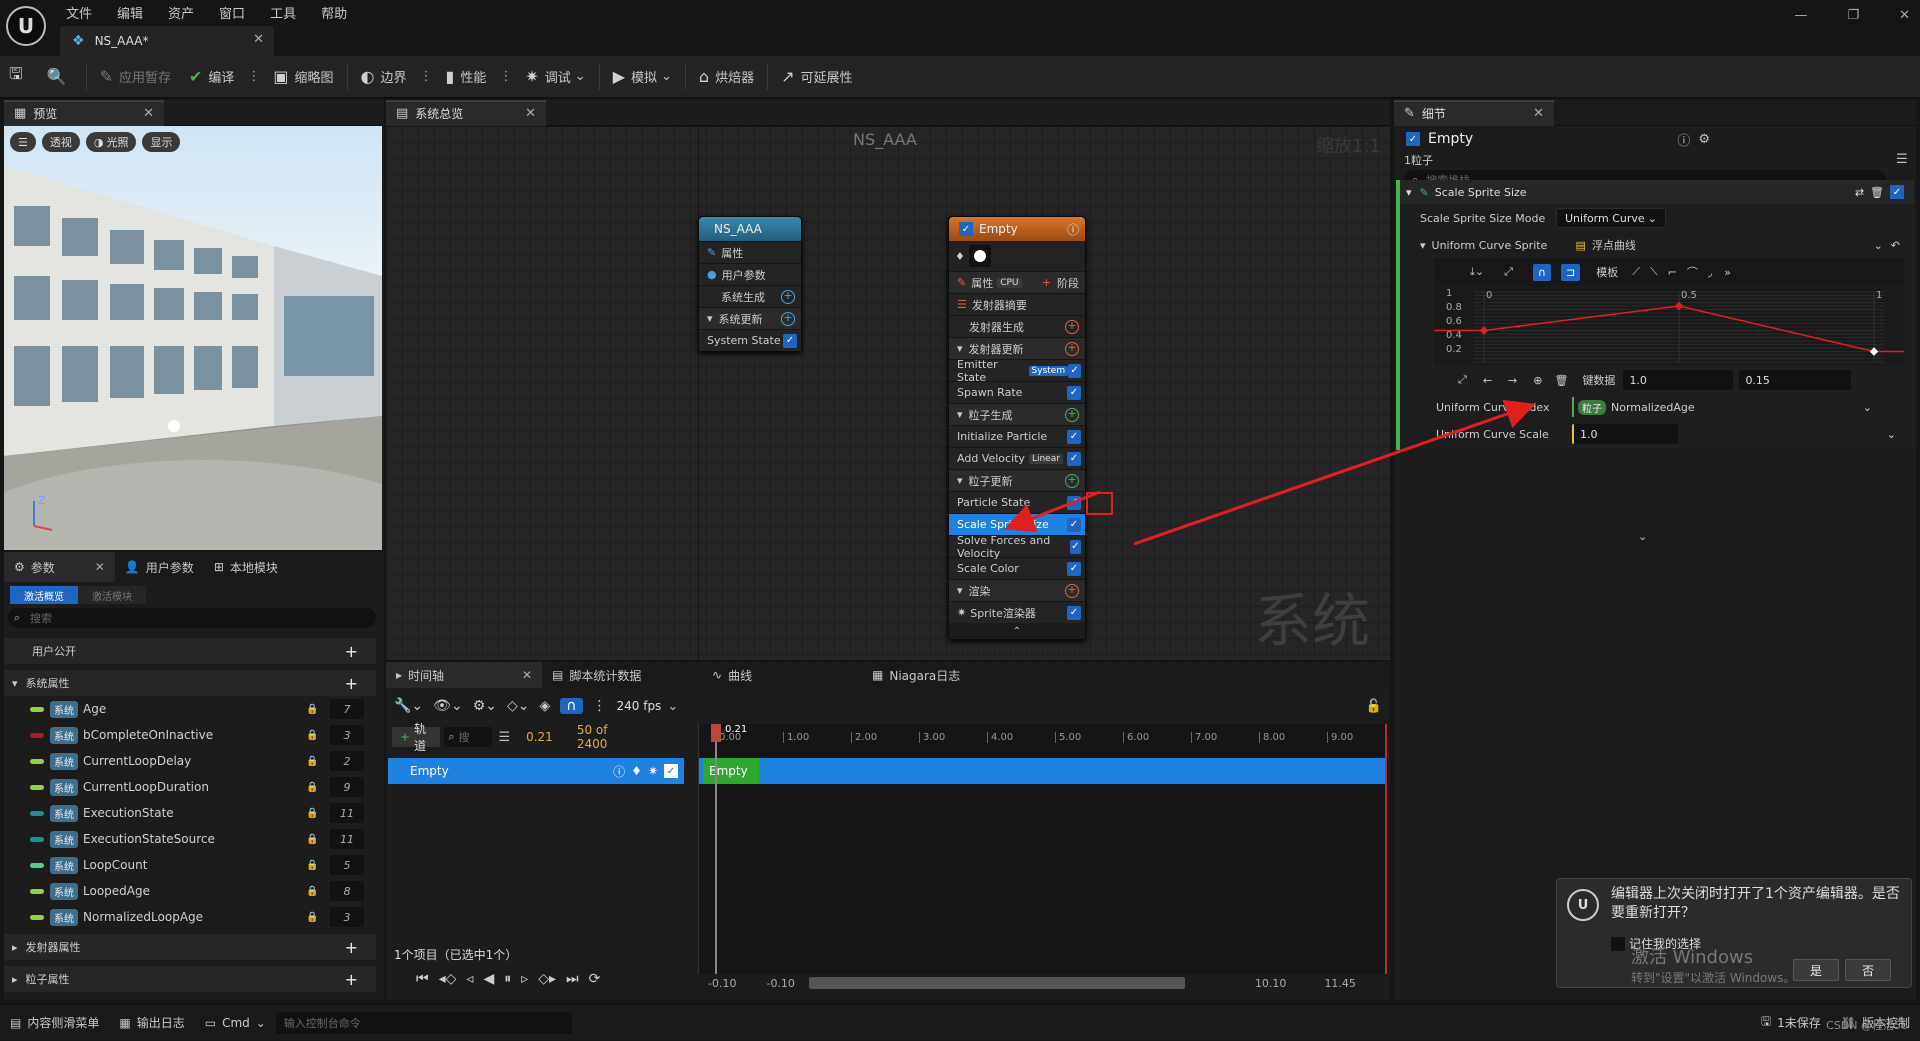 This screenshot has width=1920, height=1041. Describe the element at coordinates (1017, 458) in the screenshot. I see `emitter-stack-row: Add Velocity Linear ✓` at that location.